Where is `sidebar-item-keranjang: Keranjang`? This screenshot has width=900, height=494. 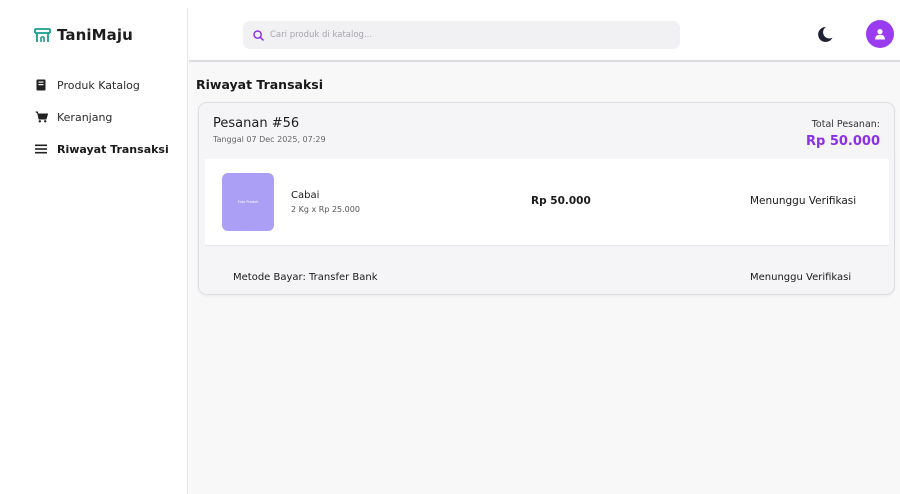
sidebar-item-keranjang: Keranjang is located at coordinates (101, 117).